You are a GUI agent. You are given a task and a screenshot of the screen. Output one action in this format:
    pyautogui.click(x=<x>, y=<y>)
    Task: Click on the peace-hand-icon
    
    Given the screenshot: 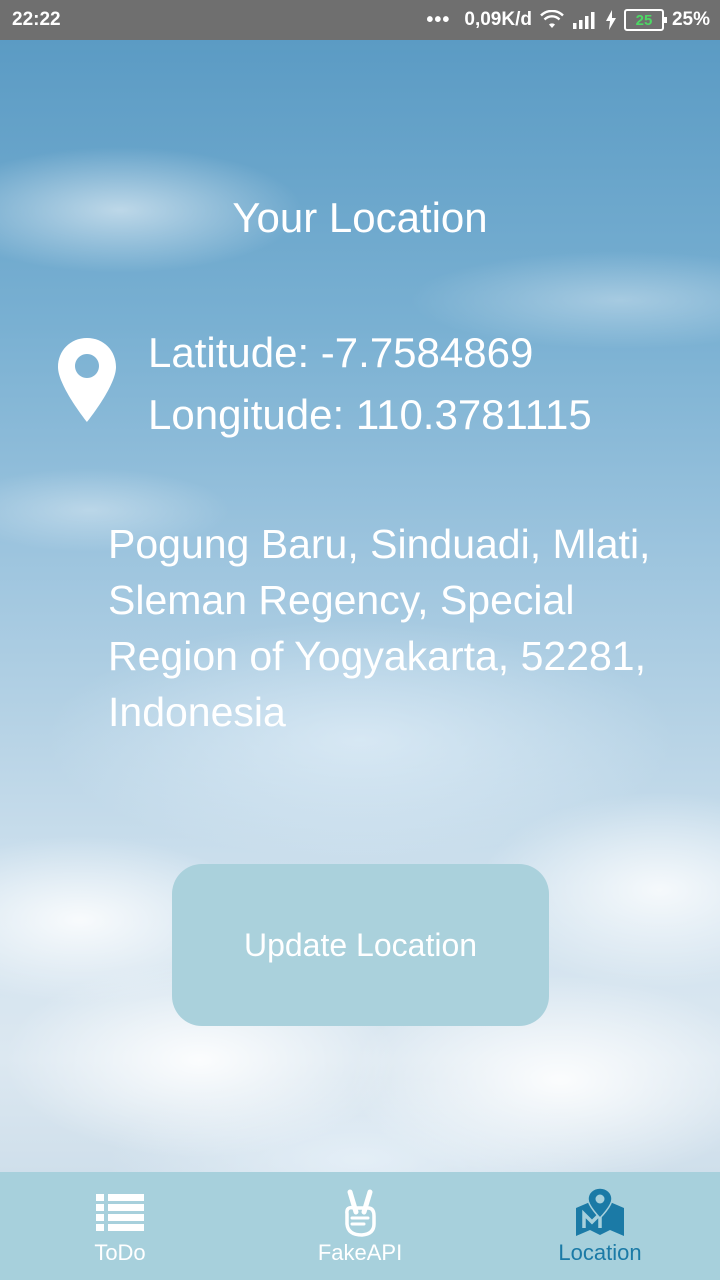 What is the action you would take?
    pyautogui.click(x=360, y=1213)
    